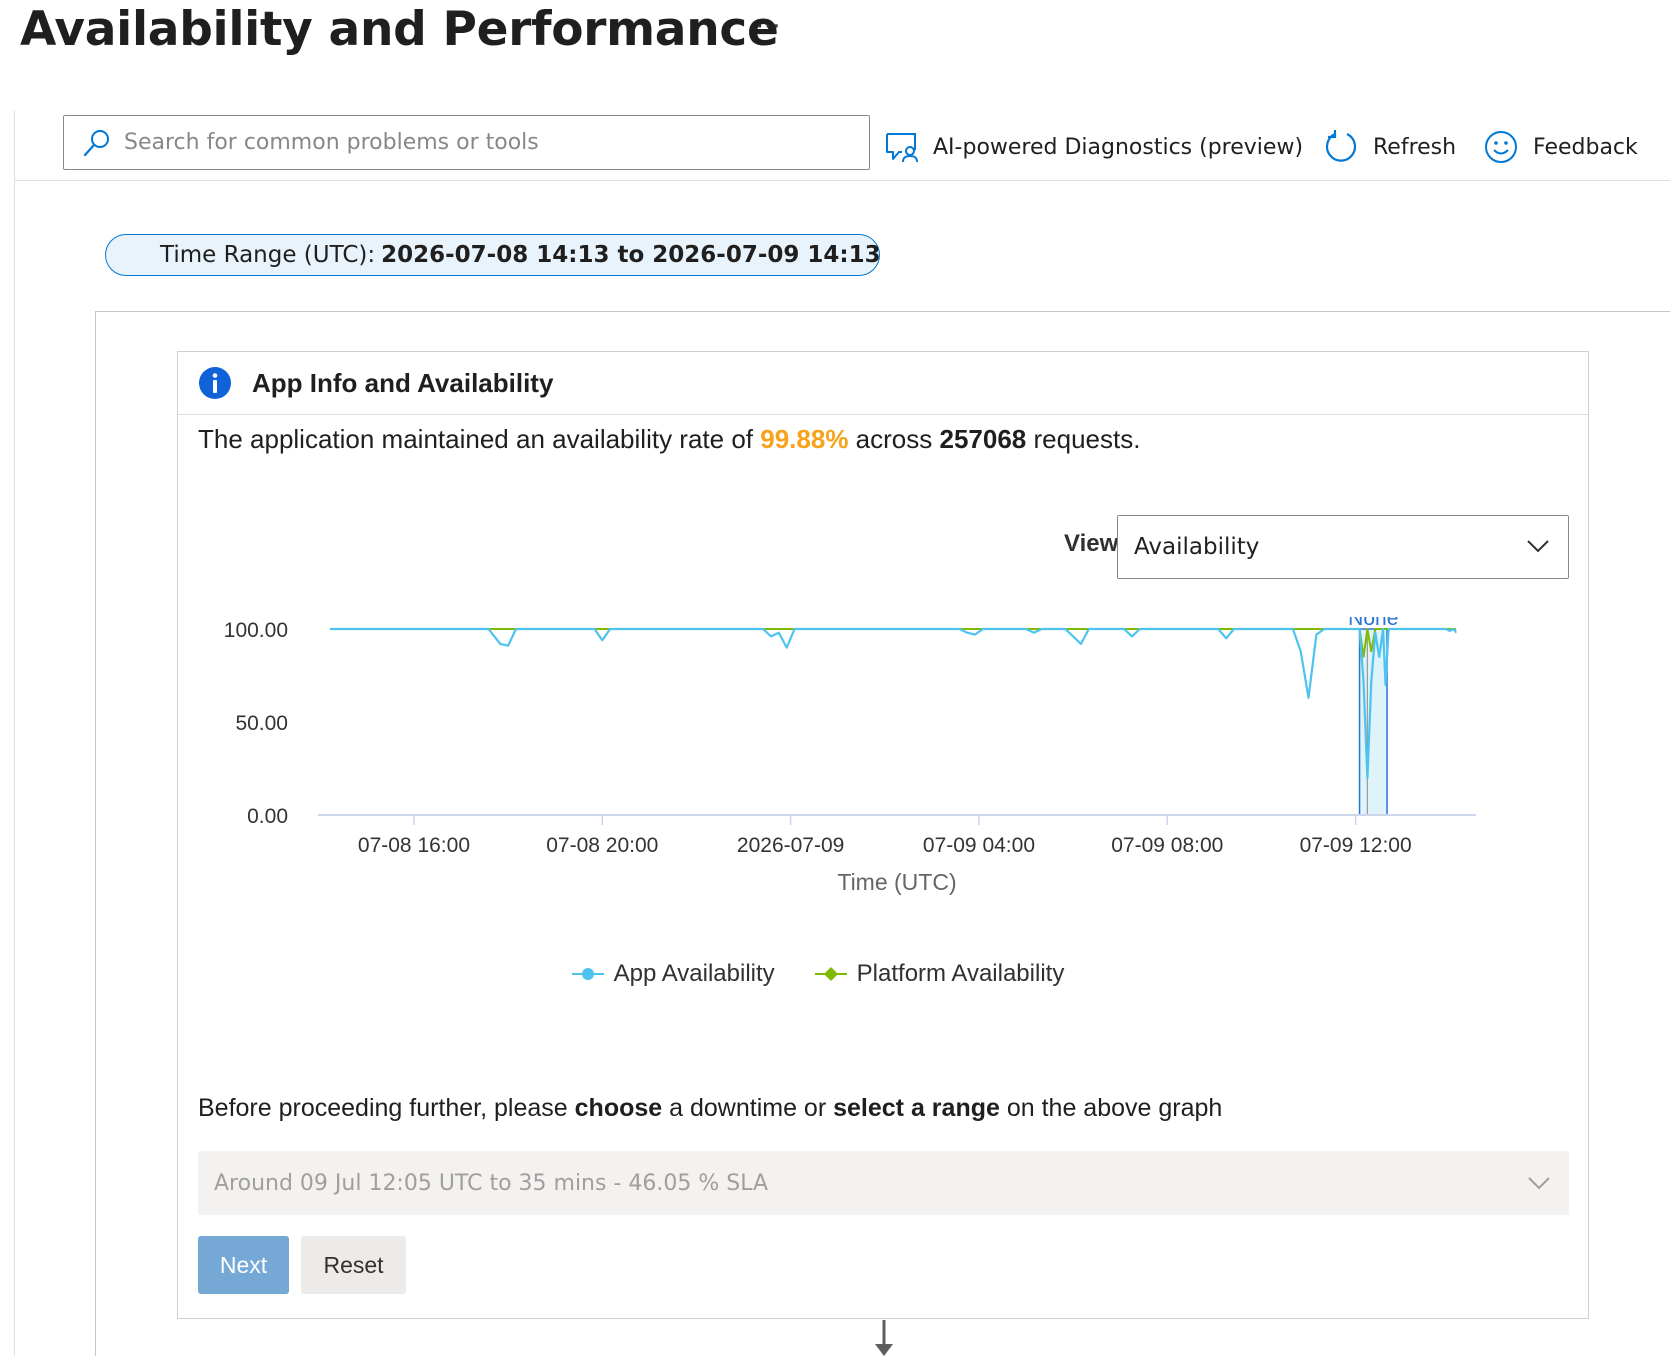  What do you see at coordinates (1087, 439) in the screenshot?
I see `summary-suffix: requests.` at bounding box center [1087, 439].